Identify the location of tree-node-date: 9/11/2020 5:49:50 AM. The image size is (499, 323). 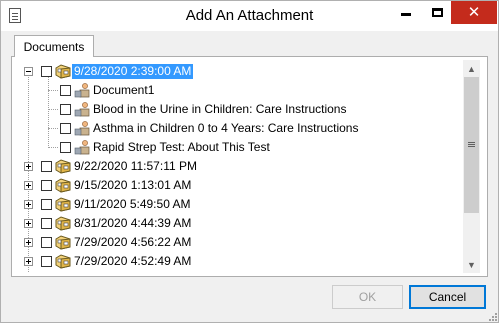
(242, 204).